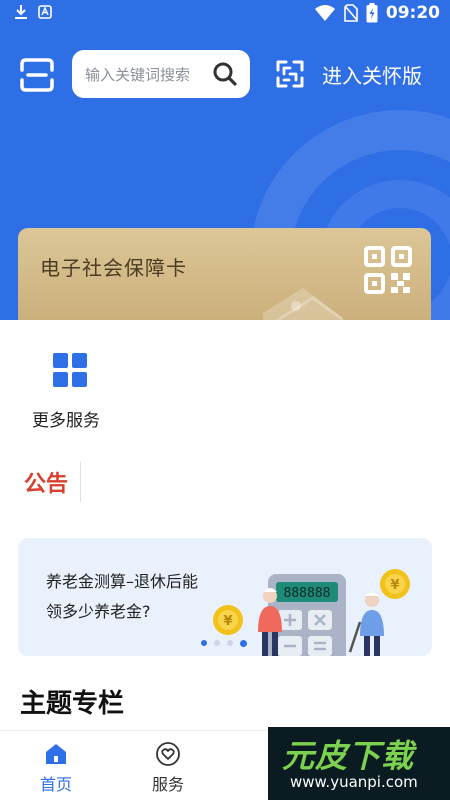  I want to click on battery-charging-icon, so click(372, 13).